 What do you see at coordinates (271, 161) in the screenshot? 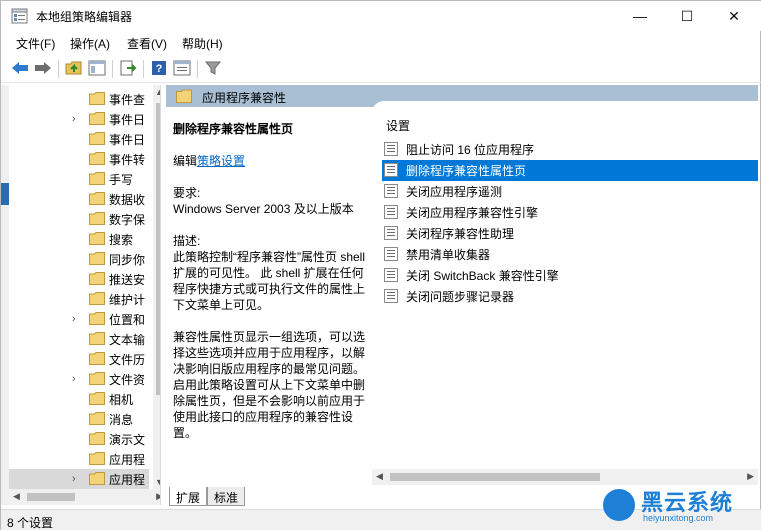
I see `edit-line: 编辑策略设置` at bounding box center [271, 161].